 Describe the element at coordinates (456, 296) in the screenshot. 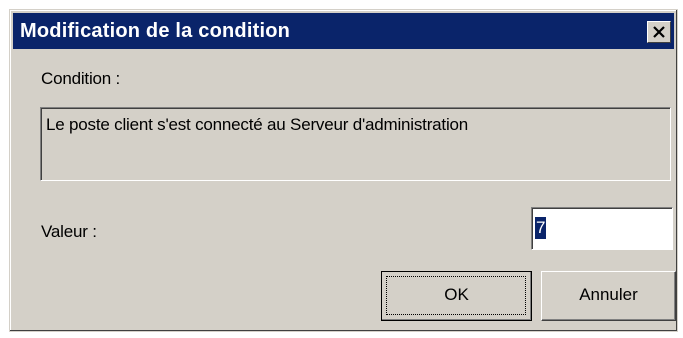

I see `ok-button: OK` at that location.